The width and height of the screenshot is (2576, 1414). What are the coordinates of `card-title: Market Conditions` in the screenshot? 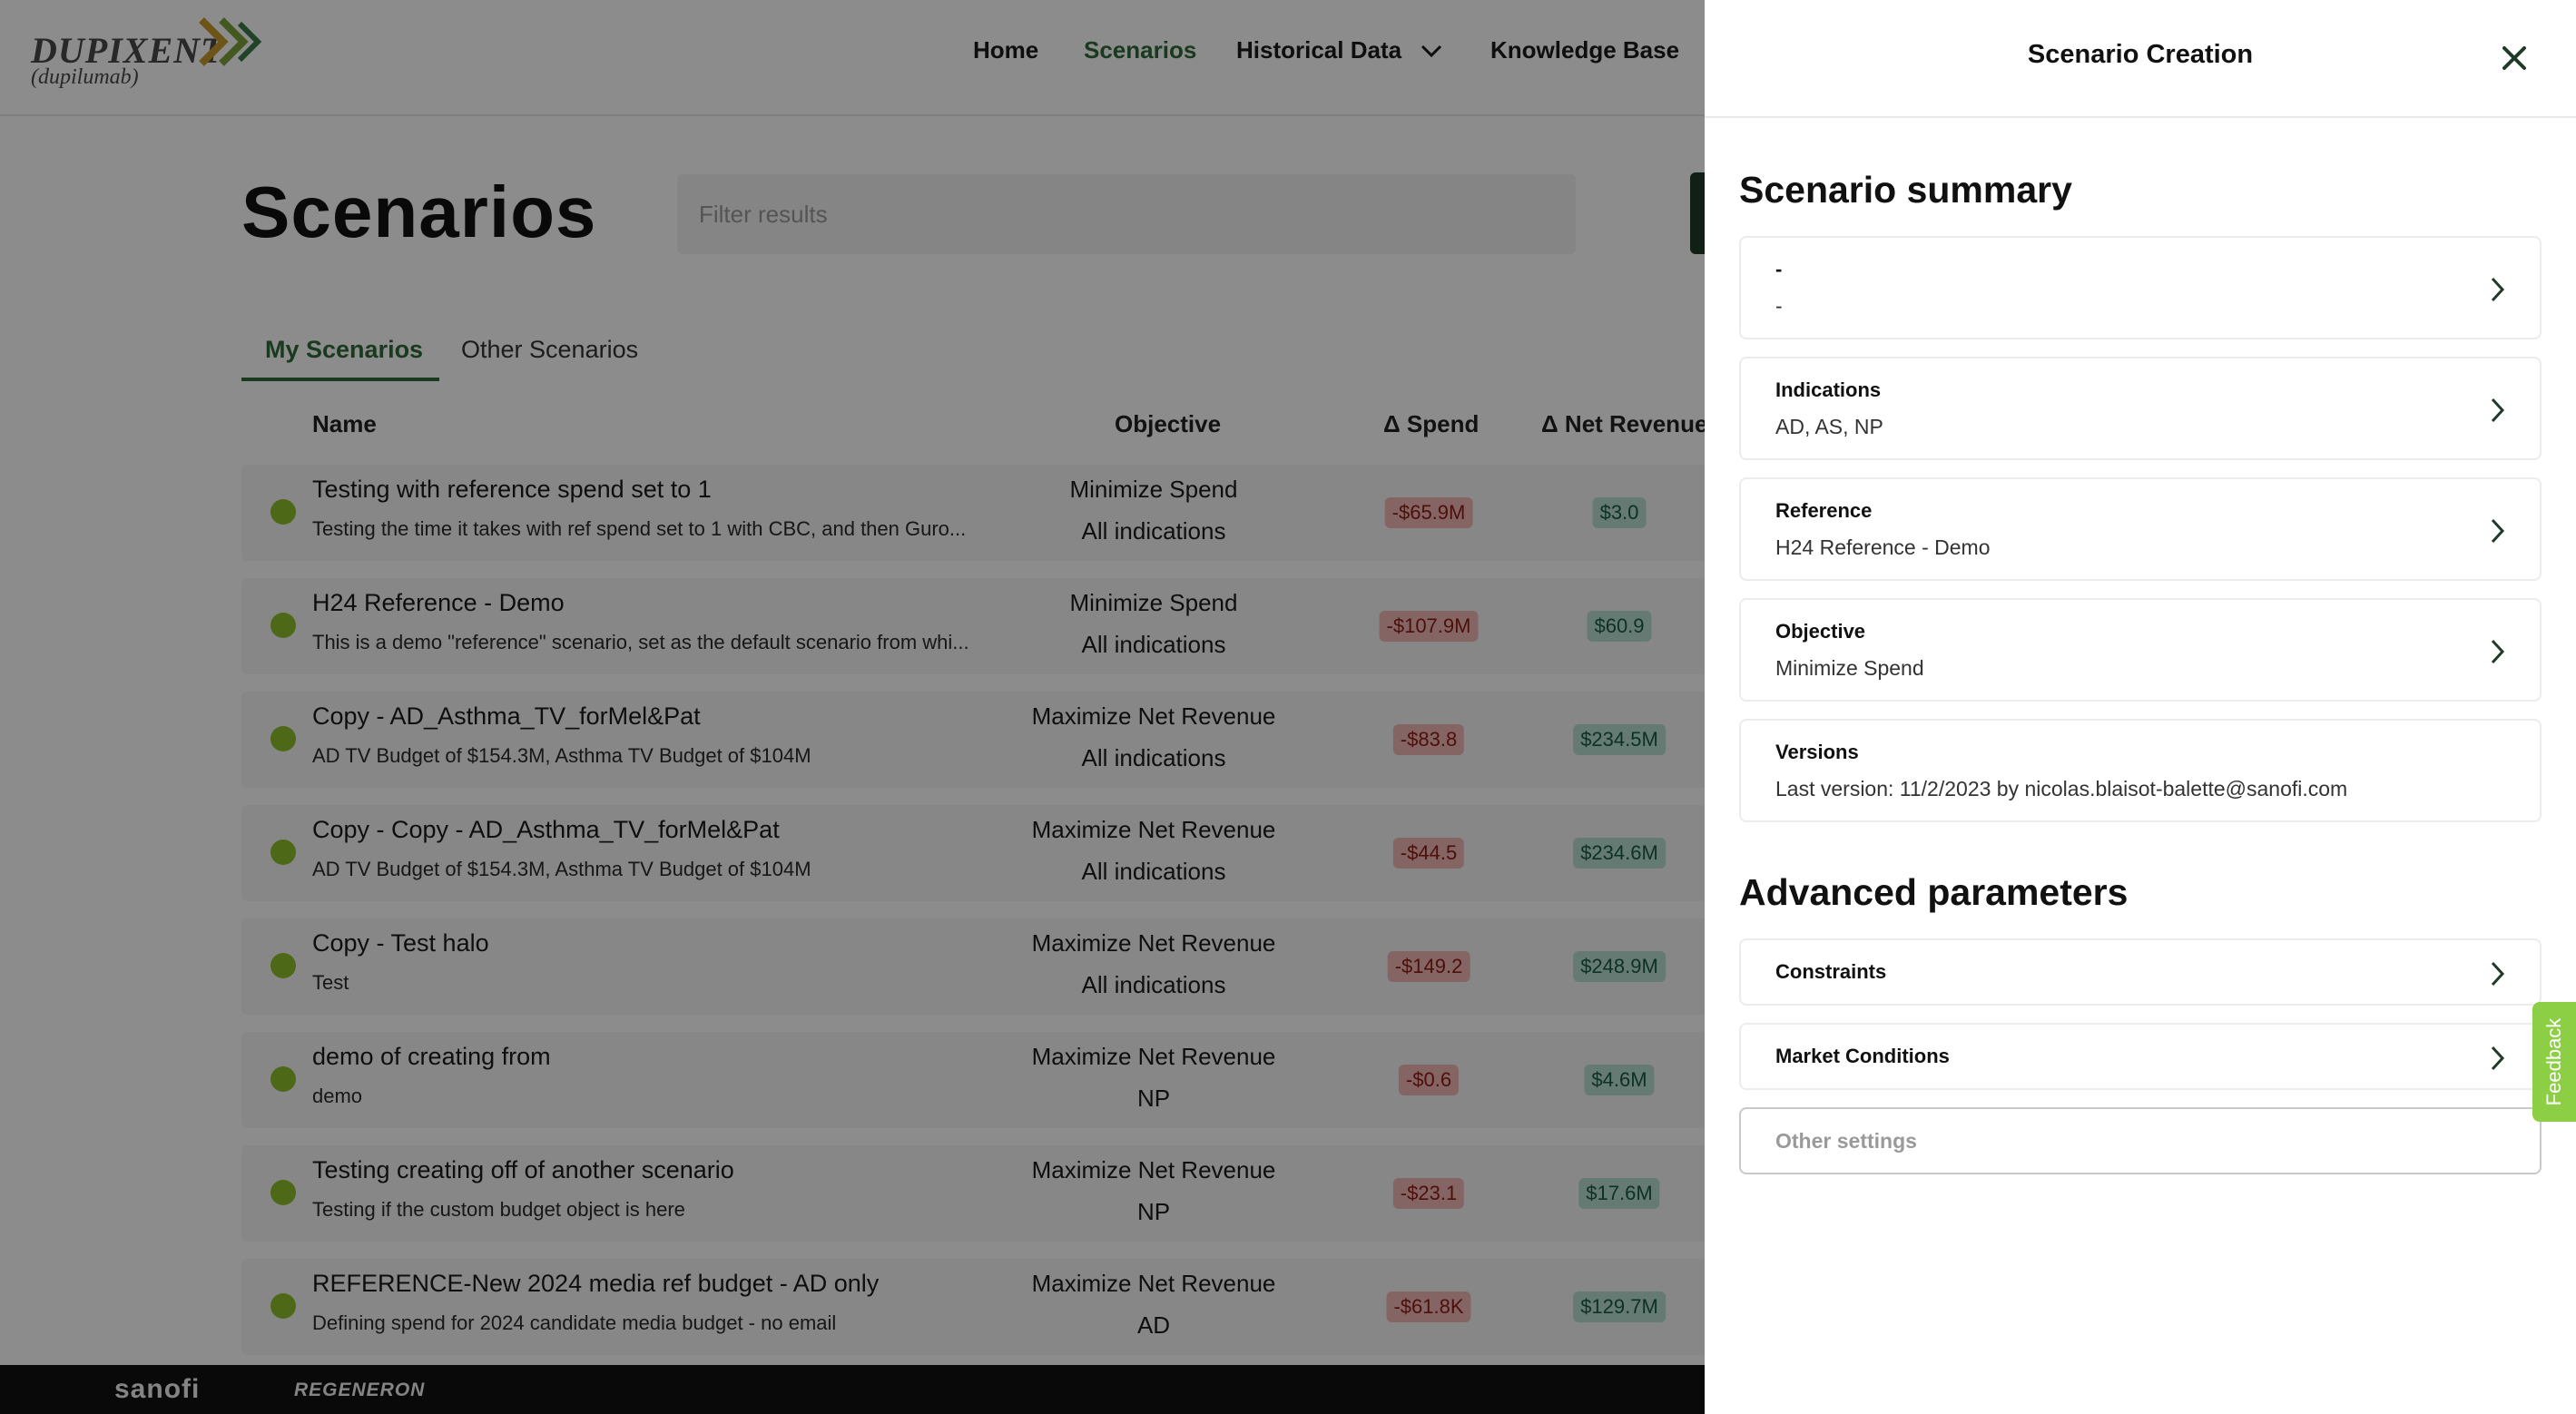 It's located at (1862, 1056).